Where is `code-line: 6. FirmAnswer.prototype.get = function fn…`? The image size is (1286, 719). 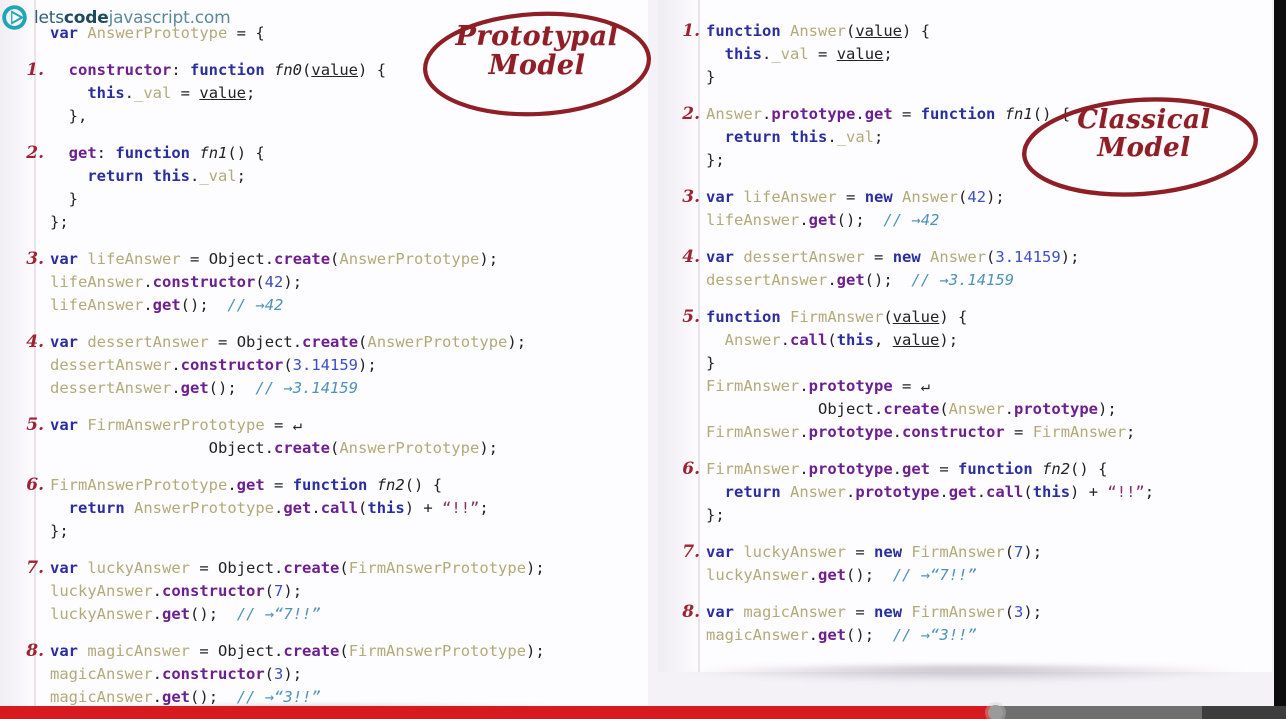 code-line: 6. FirmAnswer.prototype.get = function fn… is located at coordinates (910, 469).